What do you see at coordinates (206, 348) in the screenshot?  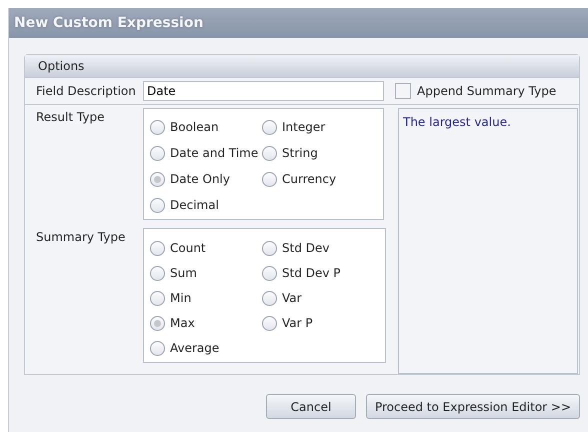 I see `radio-option: Average` at bounding box center [206, 348].